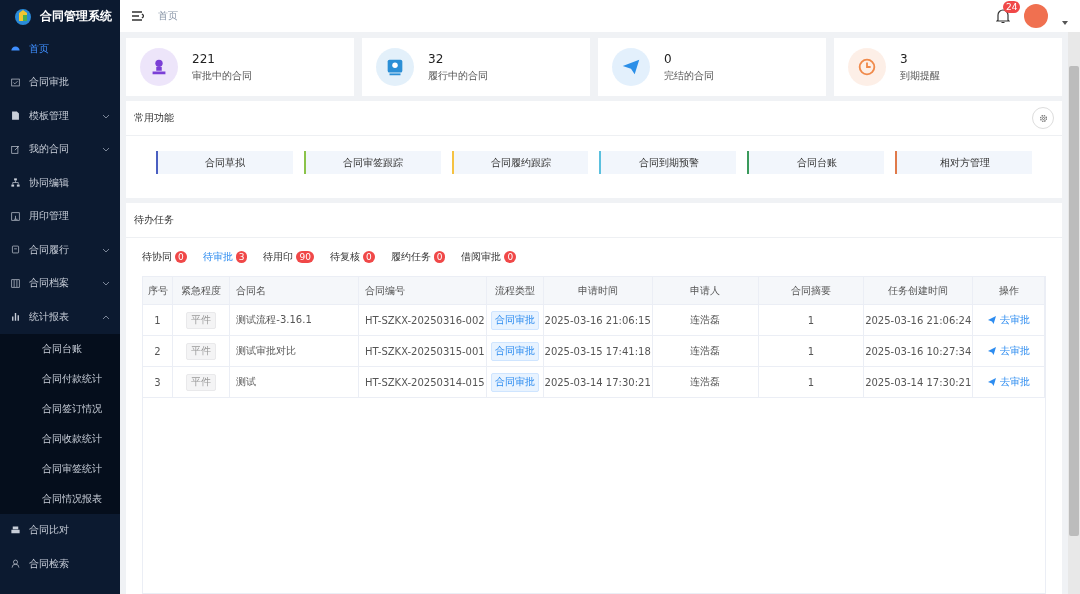 The image size is (1080, 594). Describe the element at coordinates (1065, 23) in the screenshot. I see `caret-icon` at that location.